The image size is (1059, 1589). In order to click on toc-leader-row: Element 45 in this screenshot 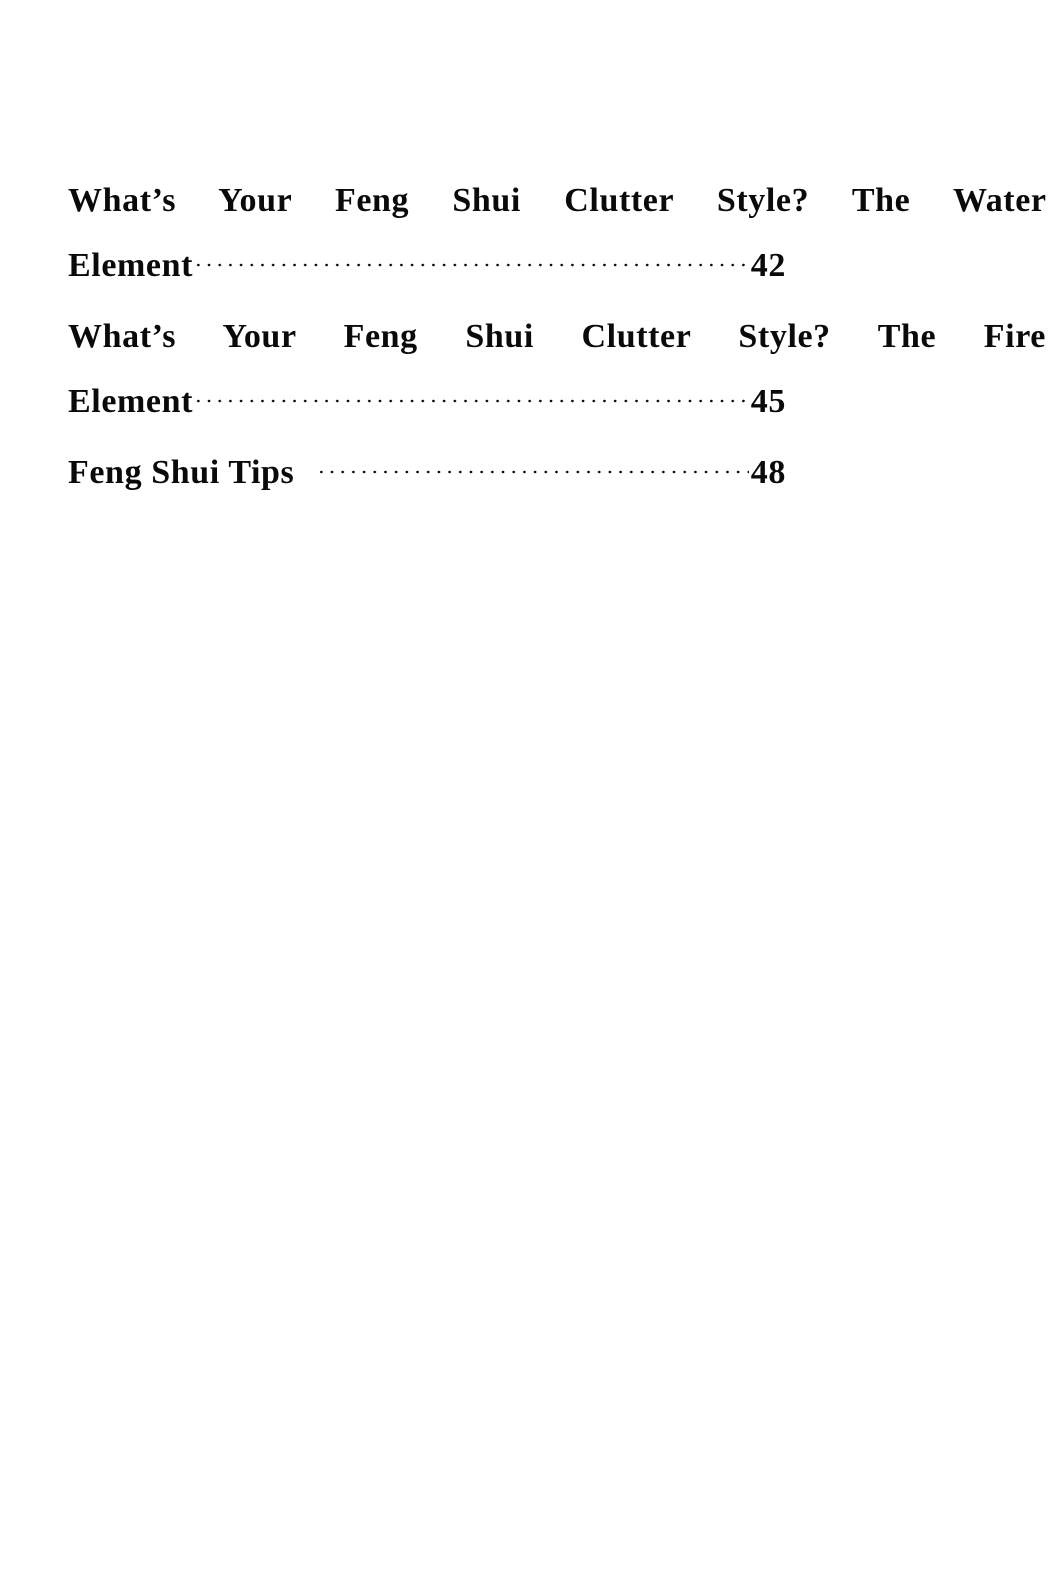, I will do `click(427, 401)`.